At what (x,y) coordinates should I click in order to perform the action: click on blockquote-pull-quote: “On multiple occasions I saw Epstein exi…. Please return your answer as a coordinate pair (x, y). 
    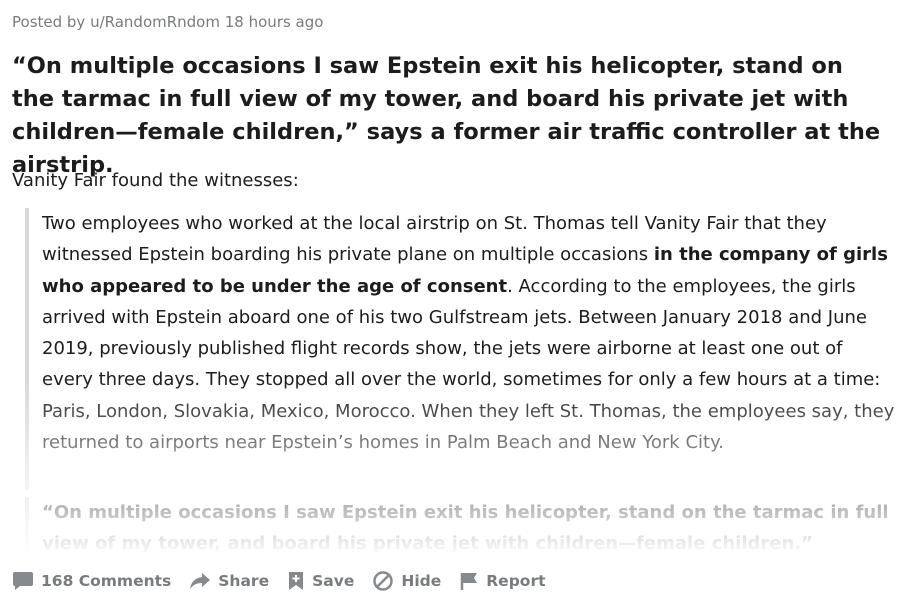
    Looking at the image, I should click on (462, 527).